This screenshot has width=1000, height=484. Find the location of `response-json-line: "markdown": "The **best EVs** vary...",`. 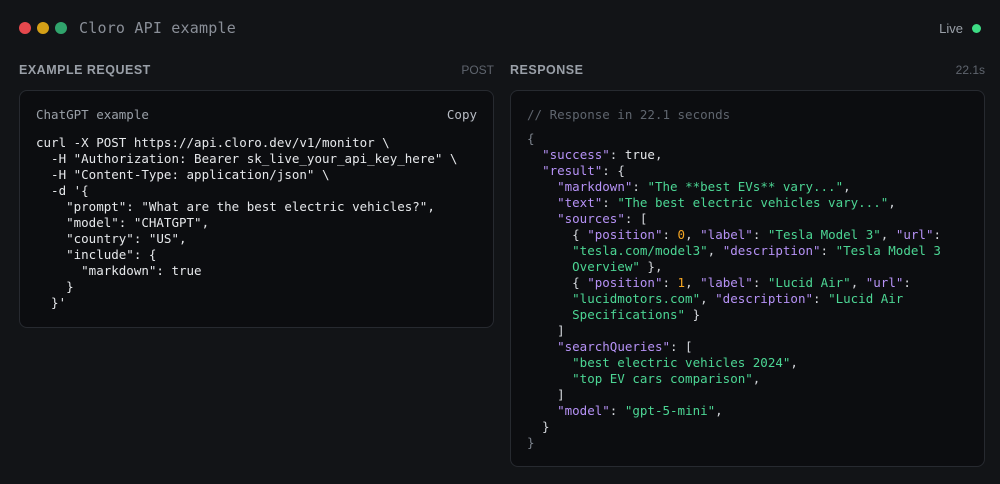

response-json-line: "markdown": "The **best EVs** vary...", is located at coordinates (734, 187).